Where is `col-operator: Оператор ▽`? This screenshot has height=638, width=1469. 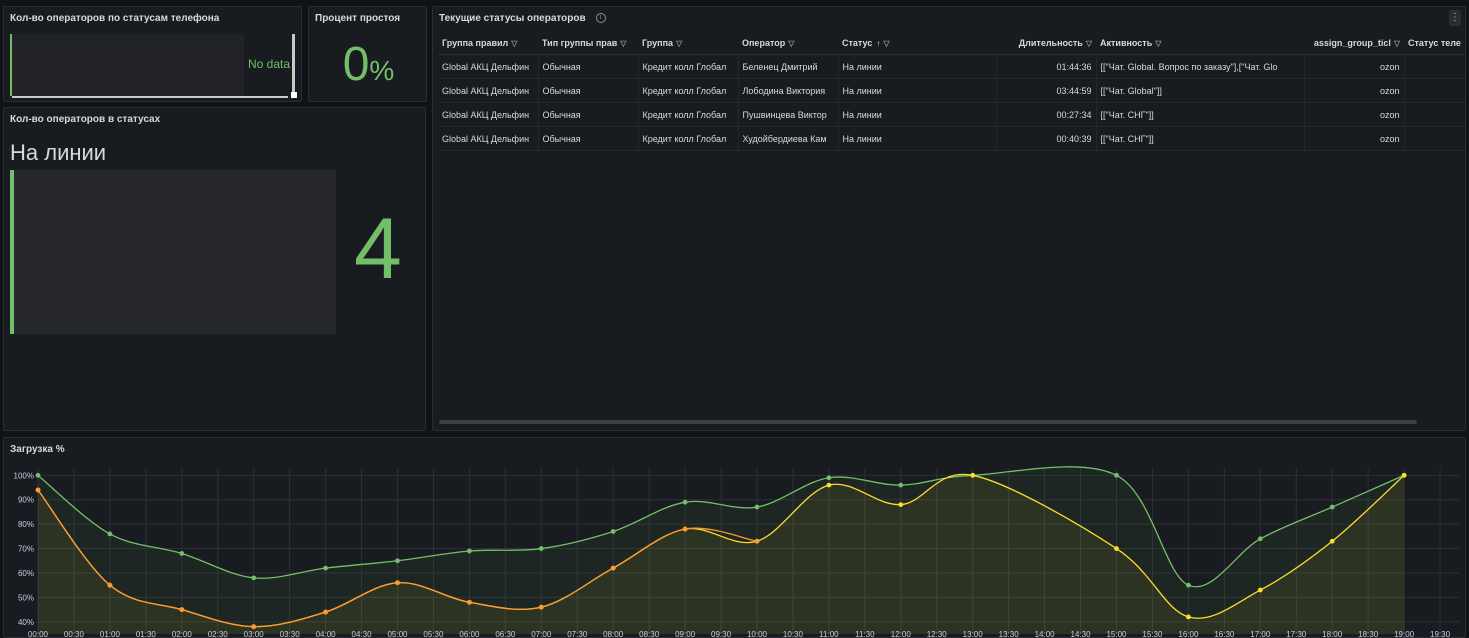 col-operator: Оператор ▽ is located at coordinates (788, 43).